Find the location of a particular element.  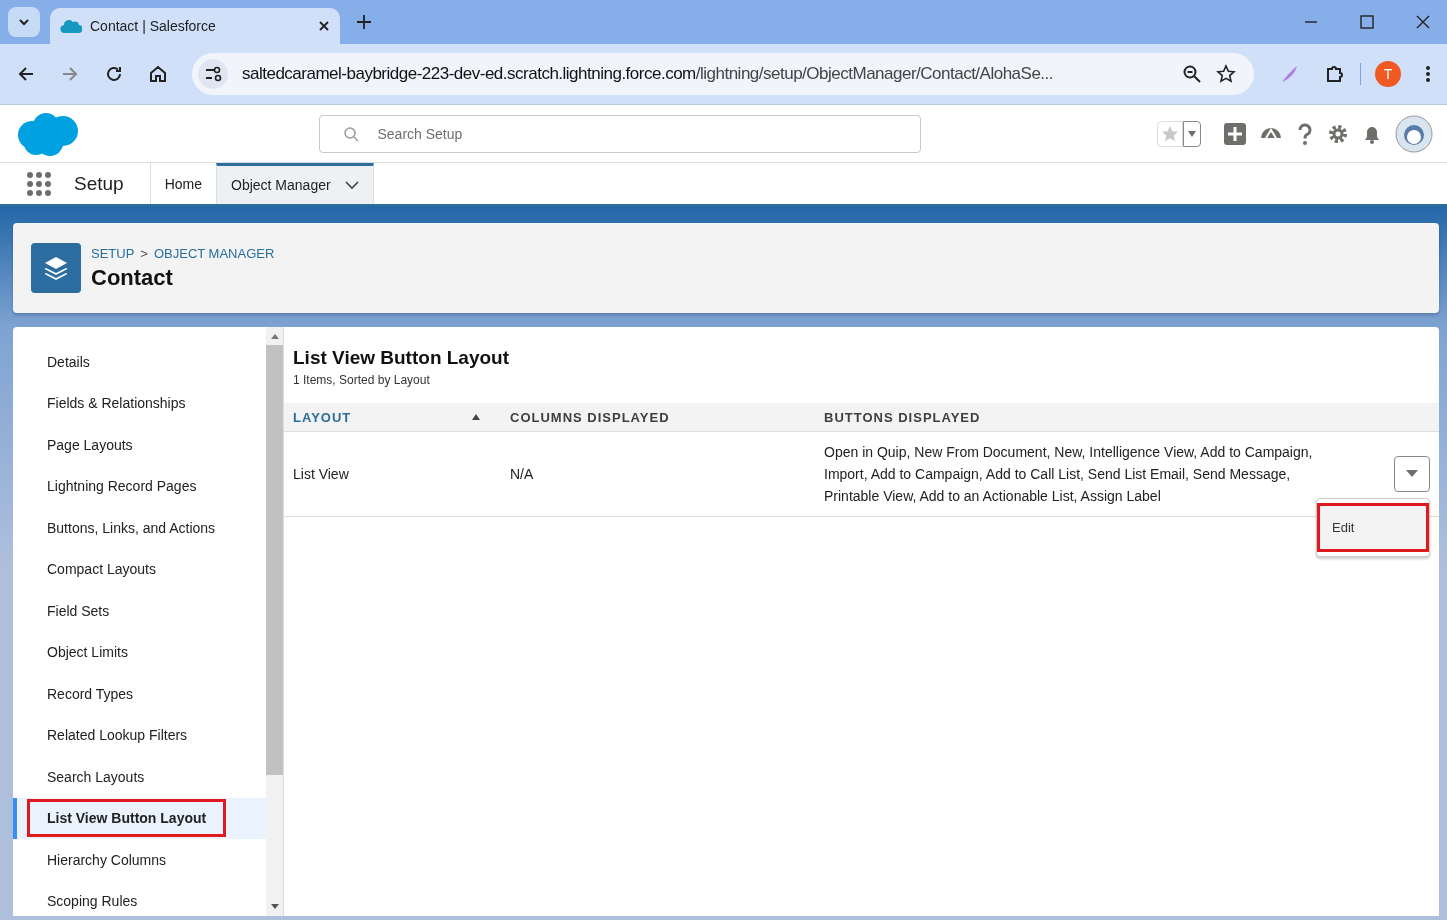

breadcrumb-link: OBJECT MANAGER is located at coordinates (214, 253).